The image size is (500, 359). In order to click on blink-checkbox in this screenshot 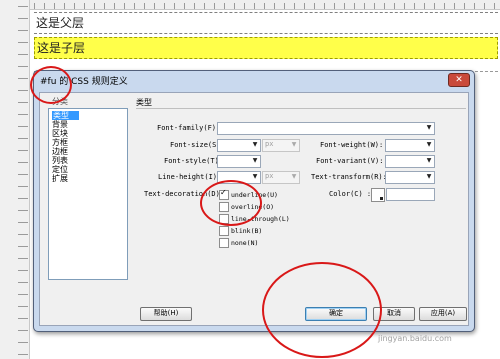, I will do `click(224, 231)`.